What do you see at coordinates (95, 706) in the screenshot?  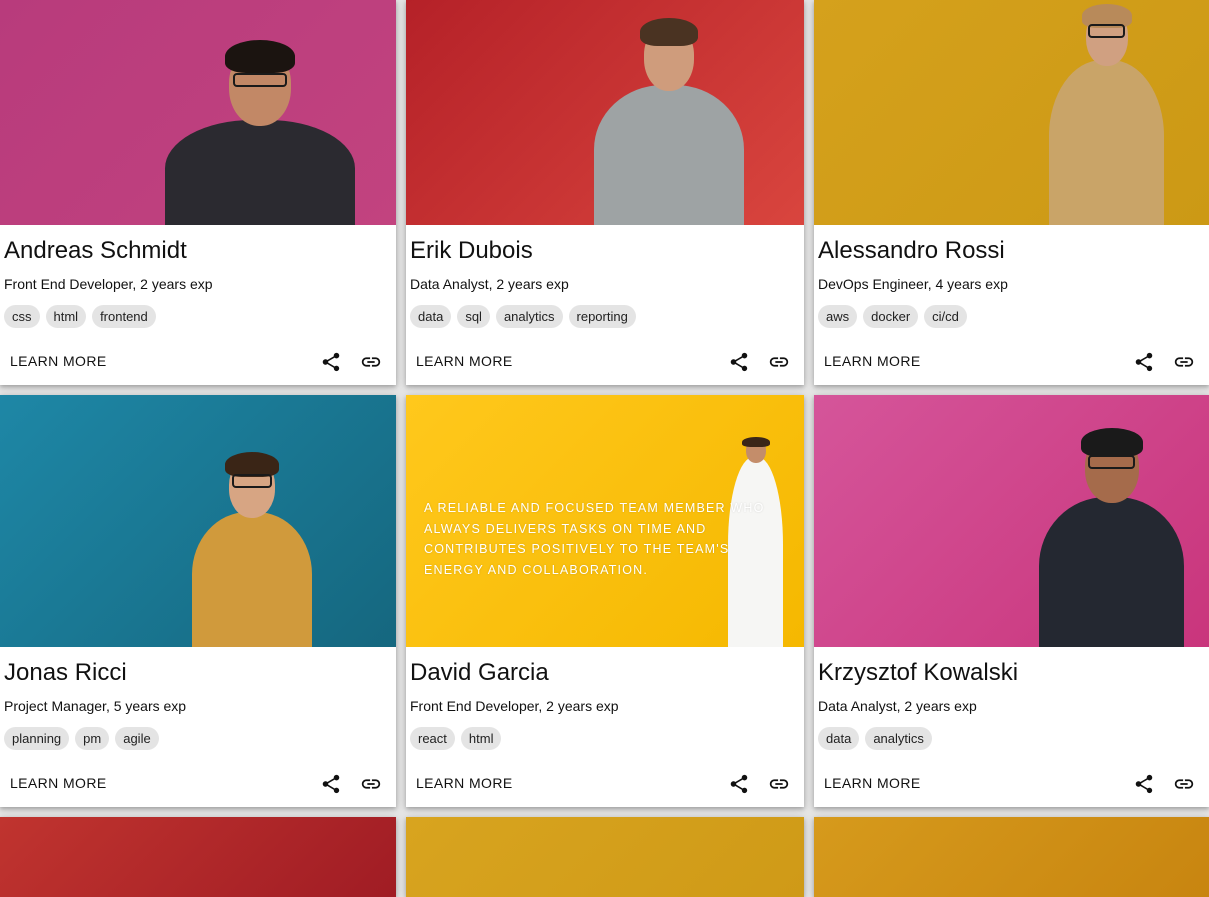 I see `profile-role: Project Manager, 5 years exp` at bounding box center [95, 706].